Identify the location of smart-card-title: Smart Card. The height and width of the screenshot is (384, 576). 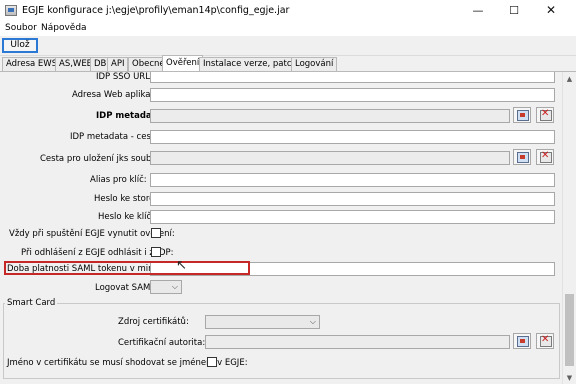
(31, 303).